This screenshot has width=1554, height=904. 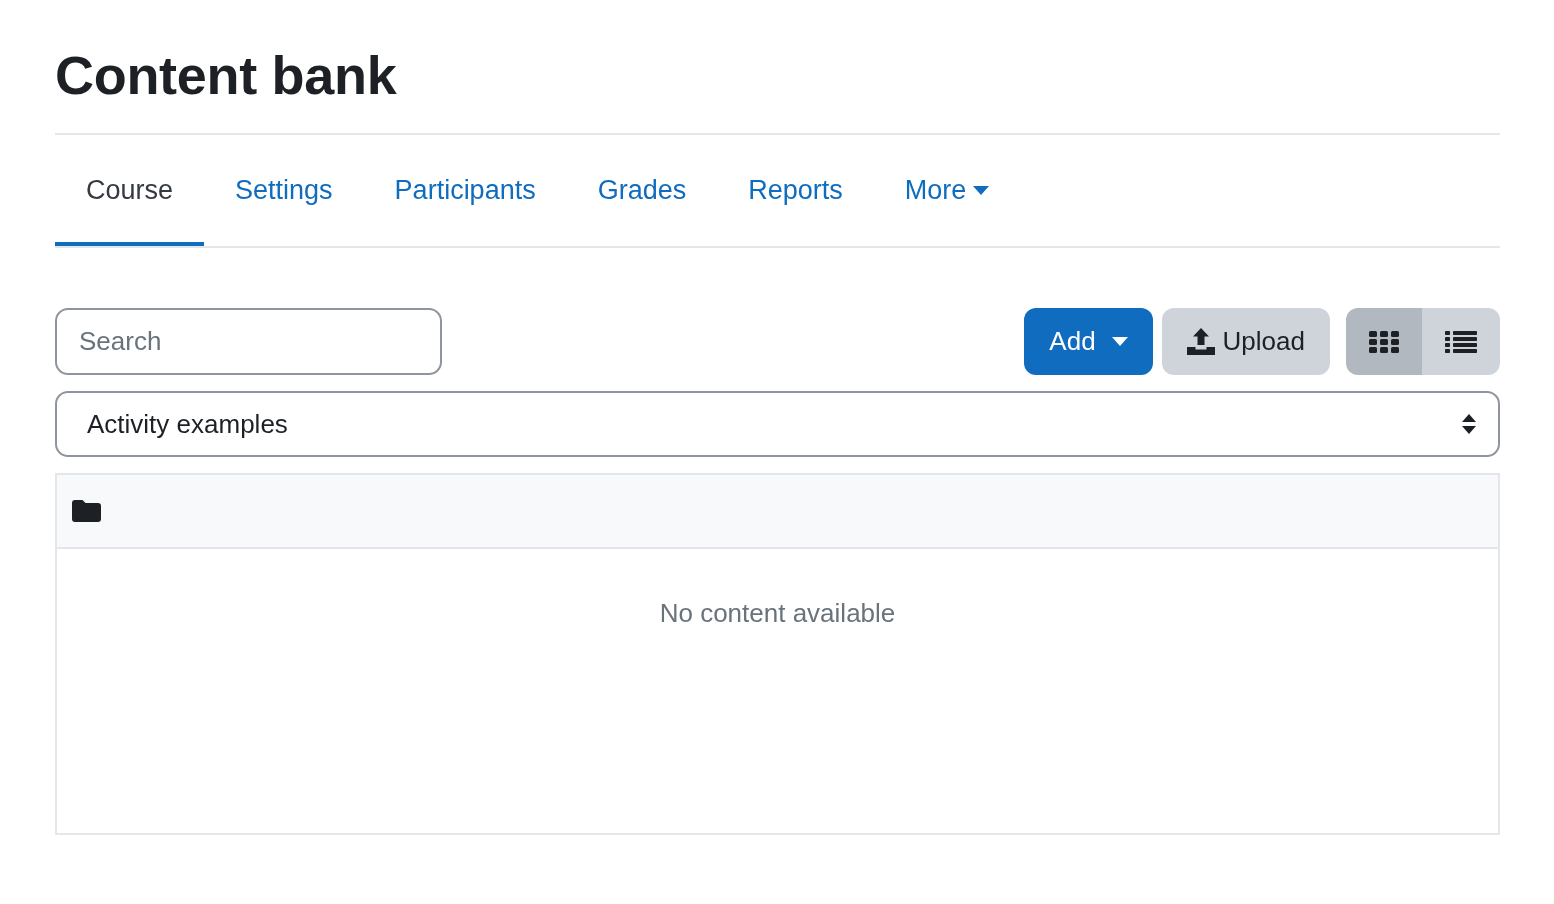 What do you see at coordinates (248, 341) in the screenshot?
I see `search-field: Search` at bounding box center [248, 341].